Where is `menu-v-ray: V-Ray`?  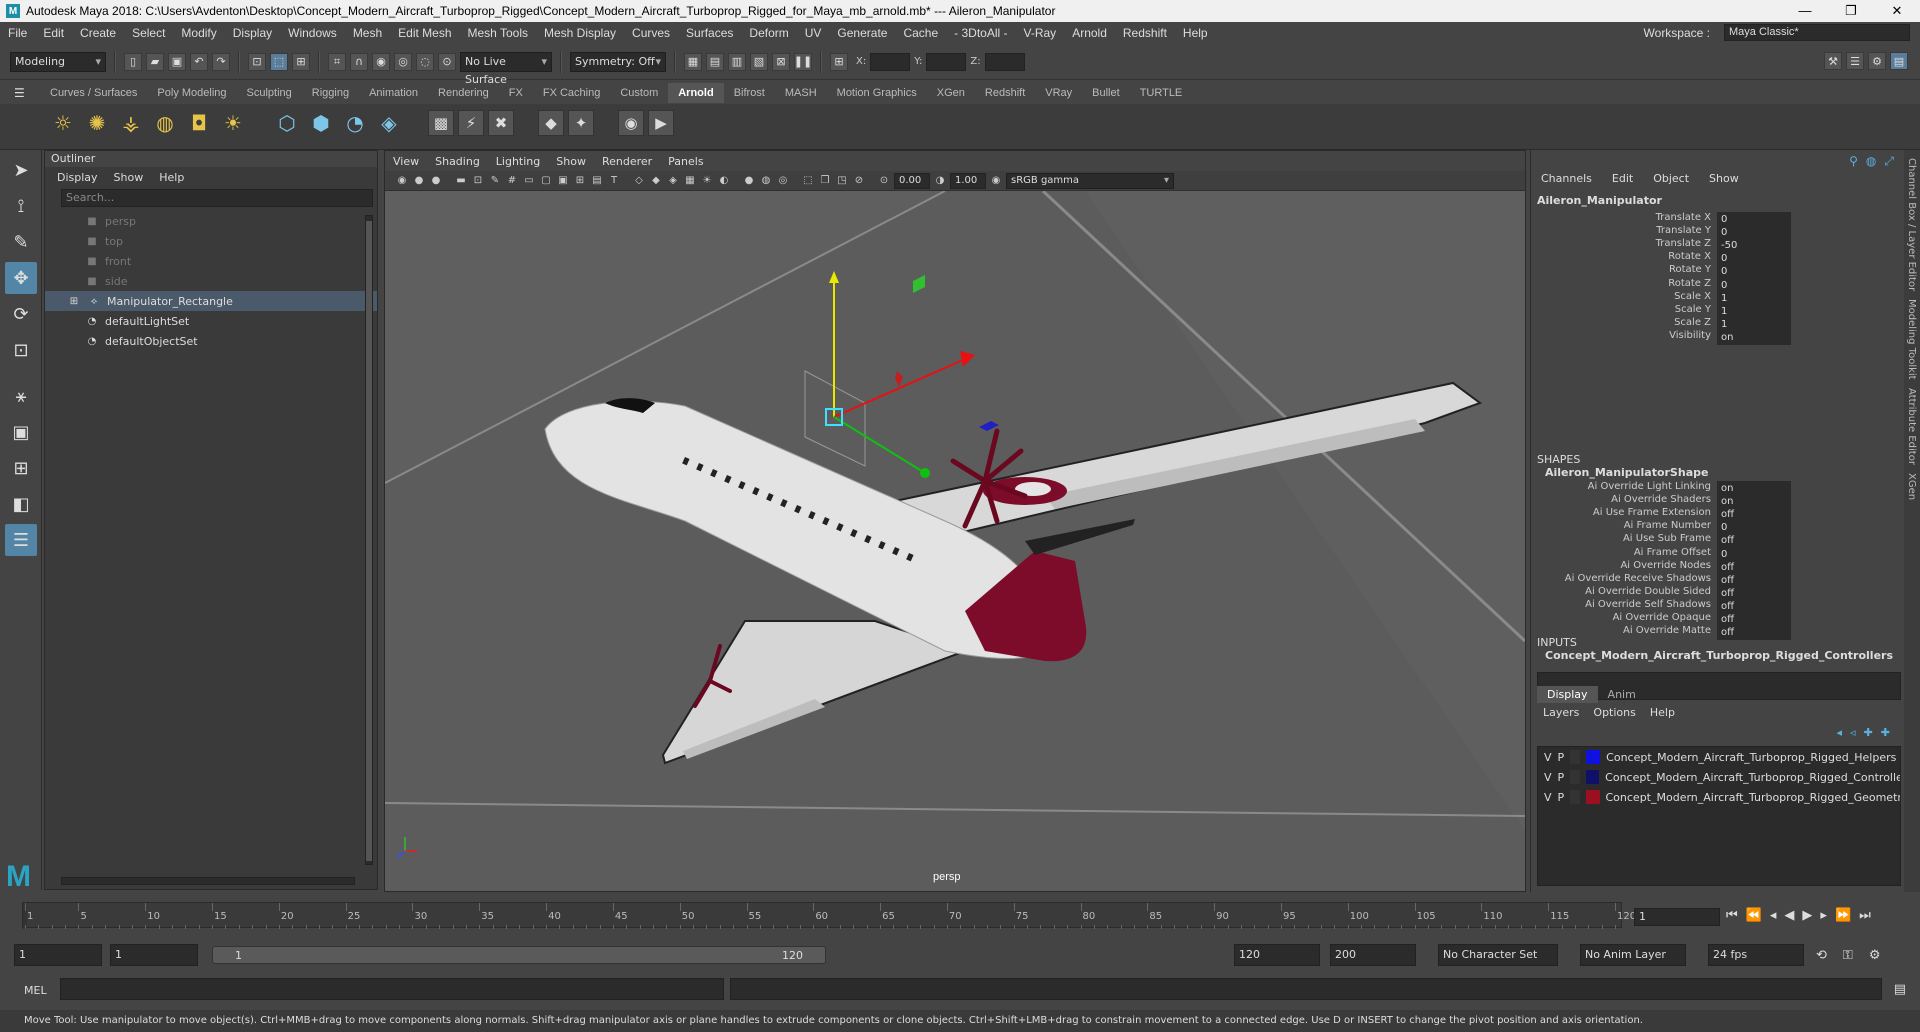 menu-v-ray: V-Ray is located at coordinates (1040, 33).